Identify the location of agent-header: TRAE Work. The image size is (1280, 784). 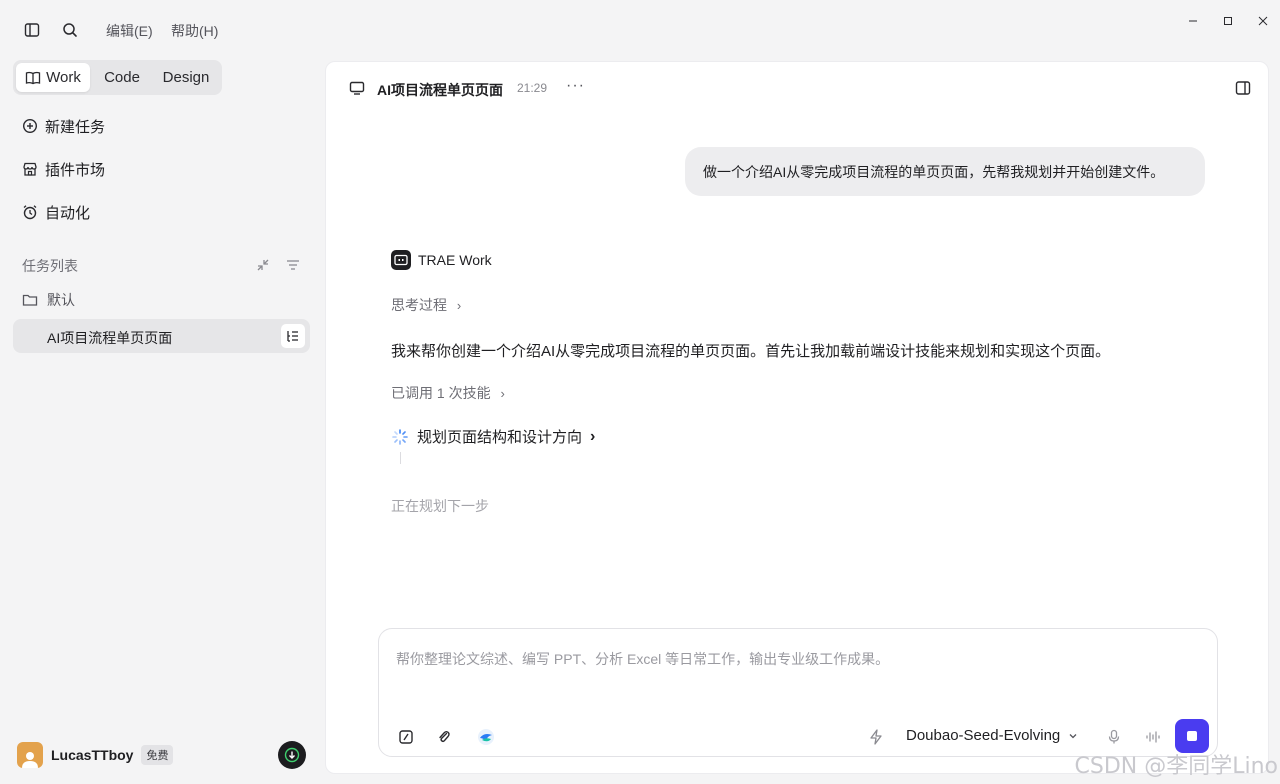
(441, 260).